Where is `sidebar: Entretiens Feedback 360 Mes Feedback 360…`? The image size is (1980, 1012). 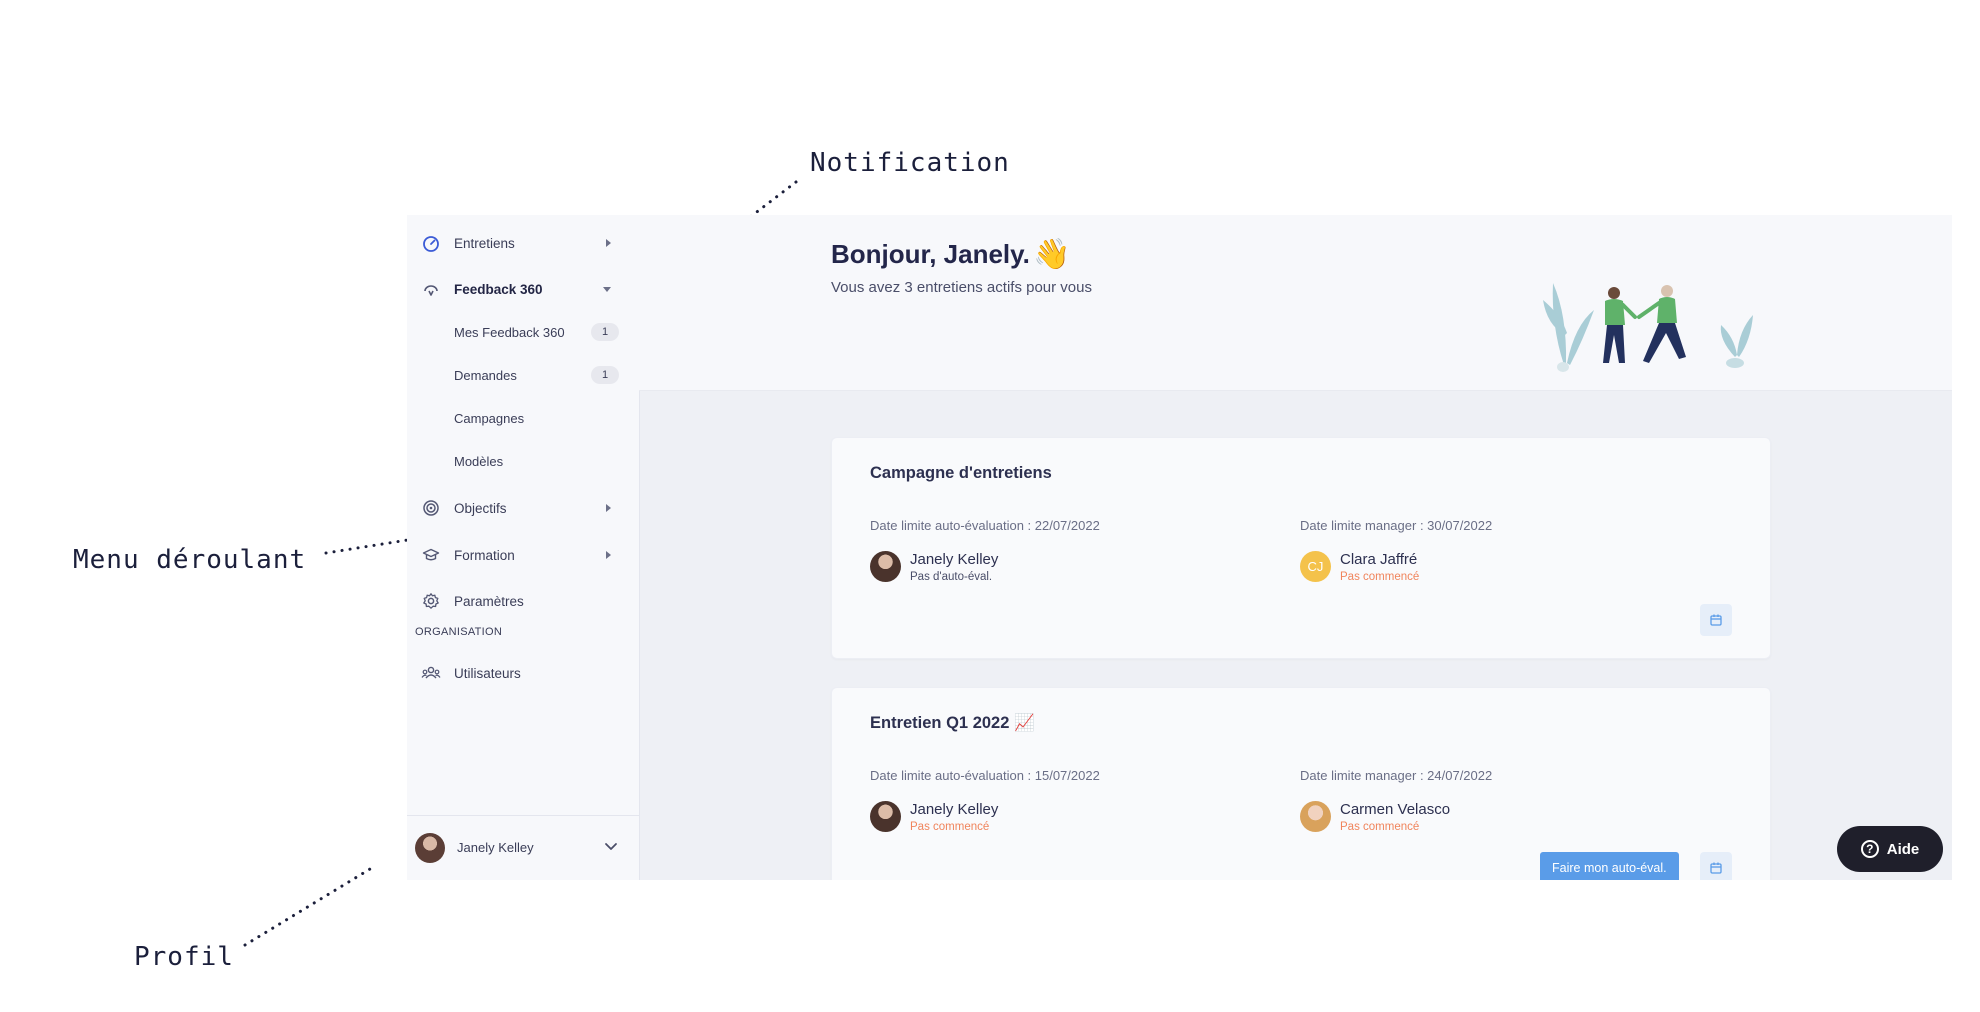 sidebar: Entretiens Feedback 360 Mes Feedback 360… is located at coordinates (523, 547).